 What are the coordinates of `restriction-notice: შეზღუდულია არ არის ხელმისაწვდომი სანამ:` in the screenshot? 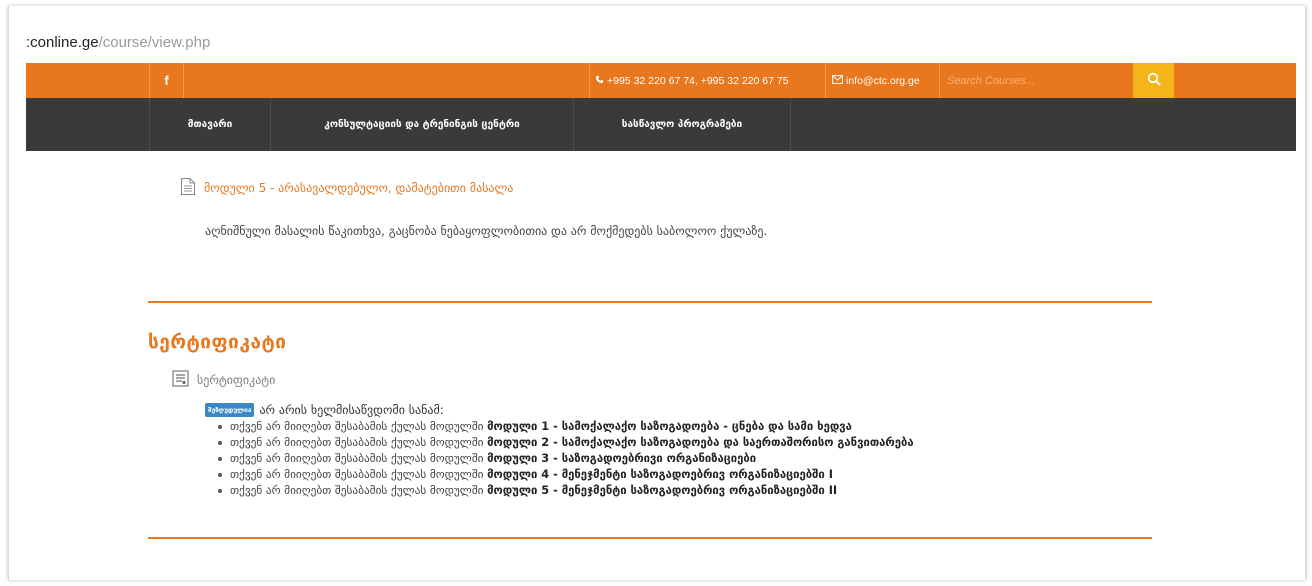 It's located at (324, 410).